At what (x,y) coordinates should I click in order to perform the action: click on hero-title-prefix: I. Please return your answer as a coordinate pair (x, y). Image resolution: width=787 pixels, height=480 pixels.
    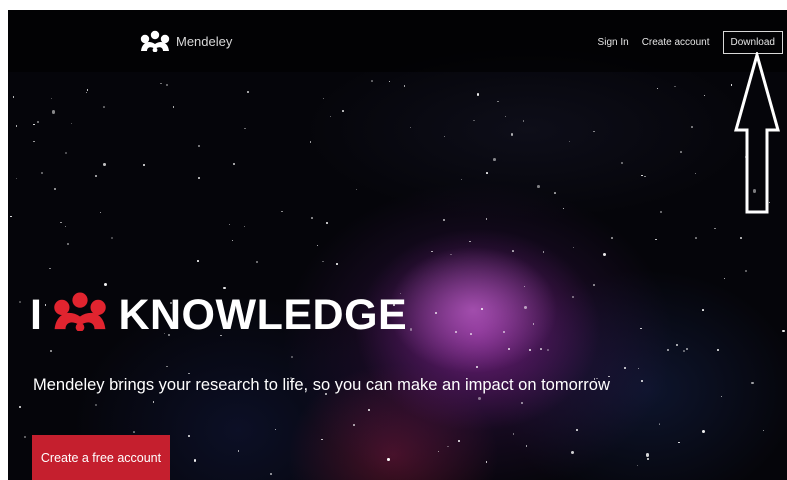
    Looking at the image, I should click on (36, 314).